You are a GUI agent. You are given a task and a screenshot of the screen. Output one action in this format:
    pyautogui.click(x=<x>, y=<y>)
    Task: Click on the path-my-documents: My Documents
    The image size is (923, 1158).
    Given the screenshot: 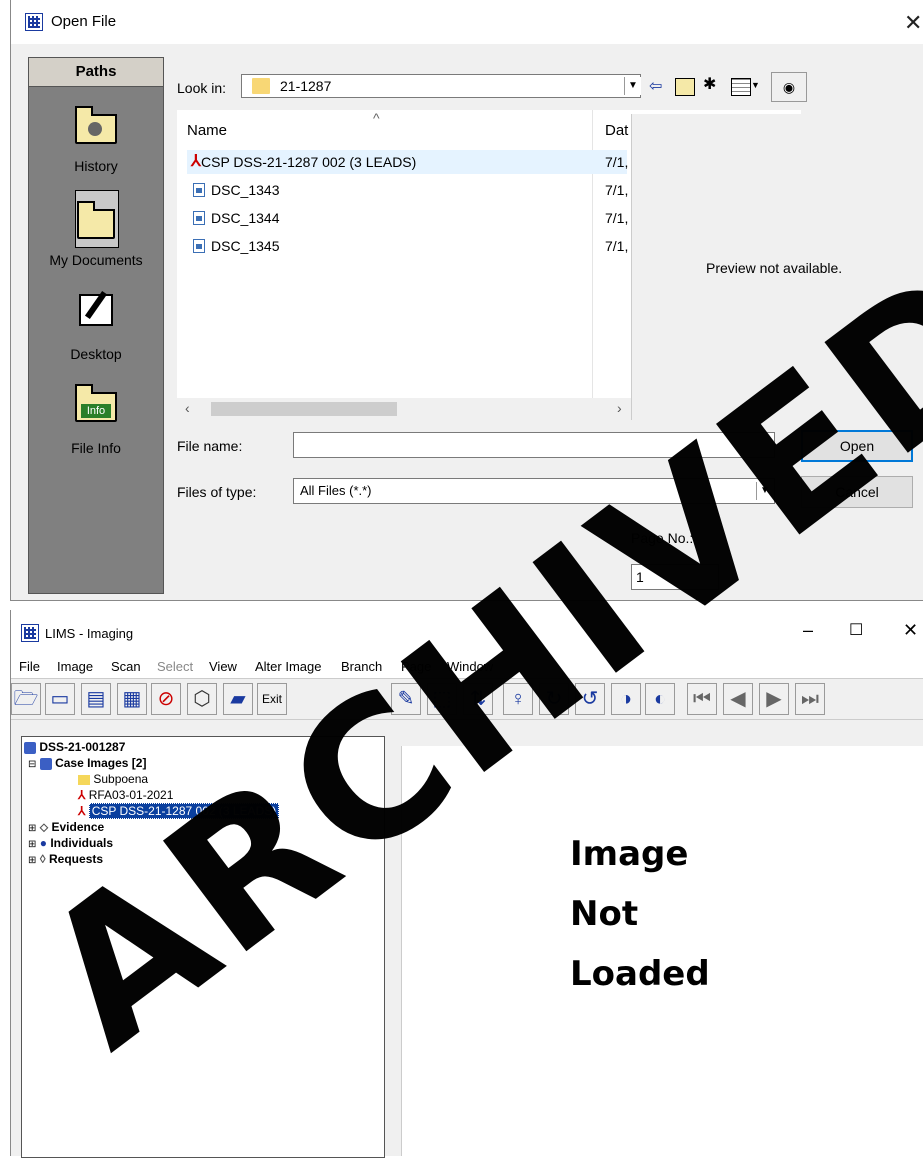 What is the action you would take?
    pyautogui.click(x=96, y=260)
    